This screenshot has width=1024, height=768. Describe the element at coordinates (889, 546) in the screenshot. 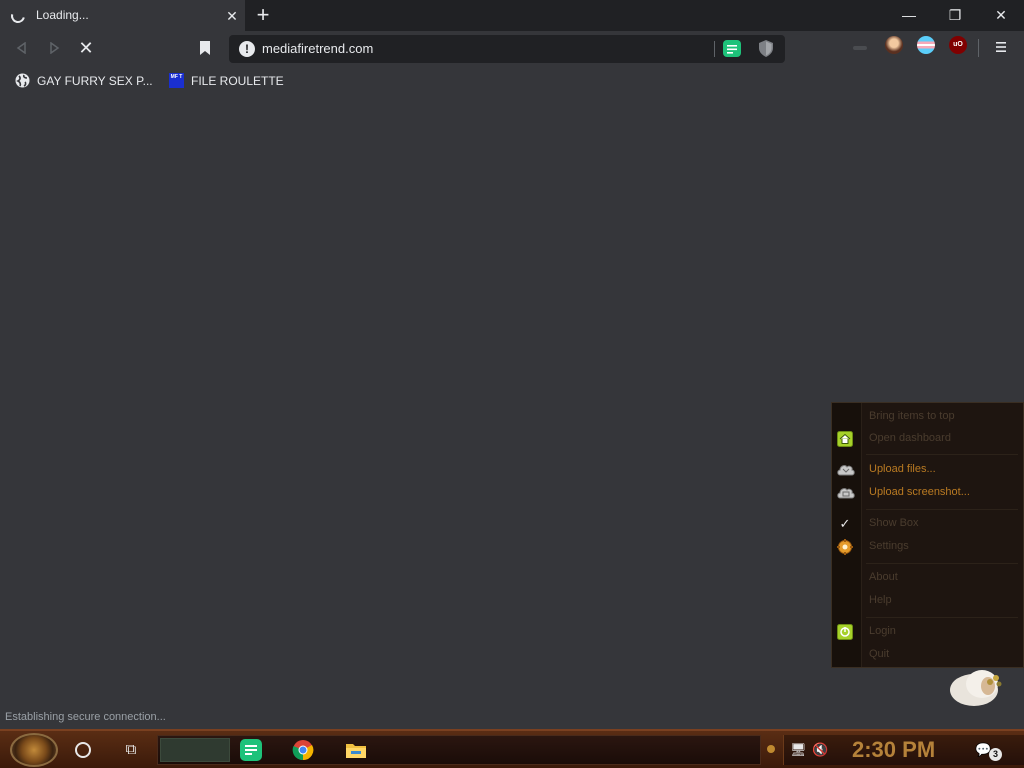

I see `menu-item-label: Settings` at that location.